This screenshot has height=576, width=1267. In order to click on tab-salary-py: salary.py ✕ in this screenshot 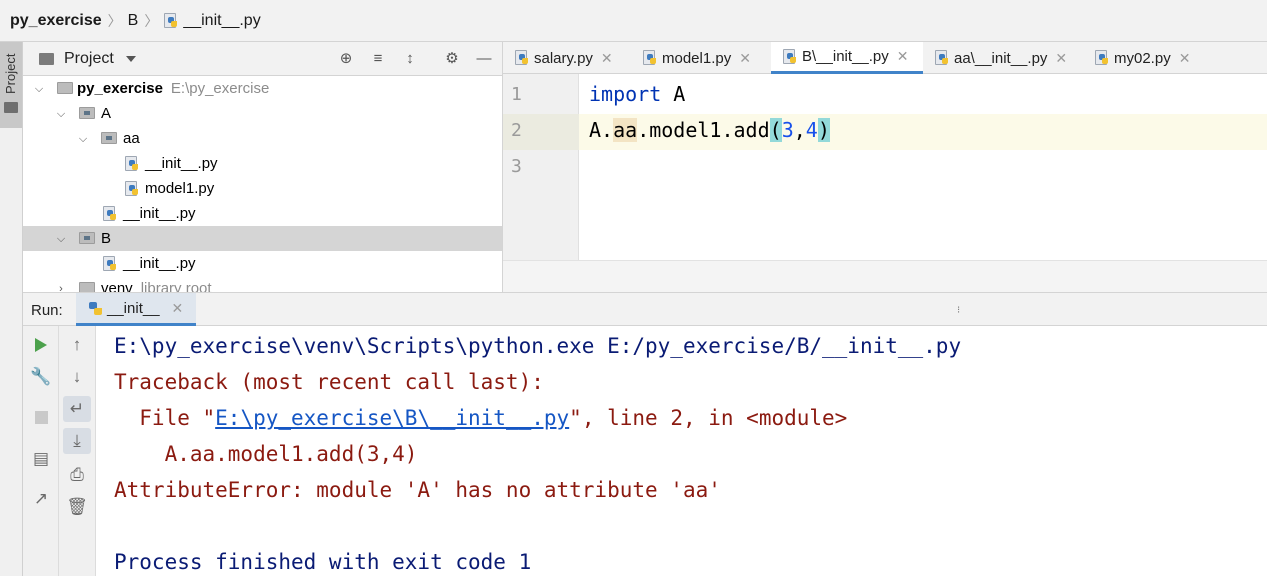, I will do `click(565, 58)`.